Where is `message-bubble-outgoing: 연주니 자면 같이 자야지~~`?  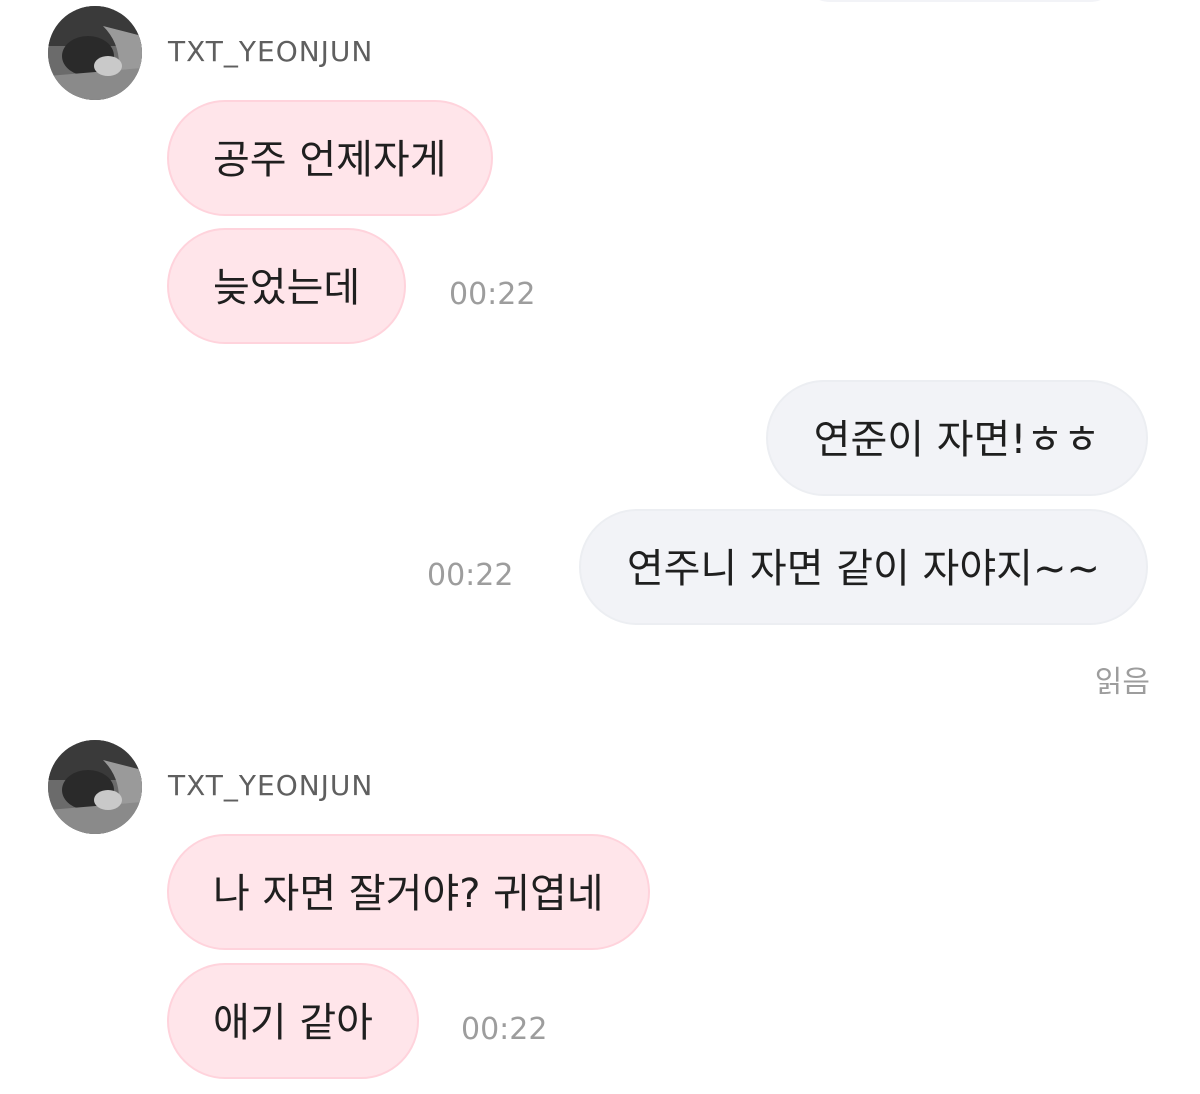 message-bubble-outgoing: 연주니 자면 같이 자야지~~ is located at coordinates (863, 567).